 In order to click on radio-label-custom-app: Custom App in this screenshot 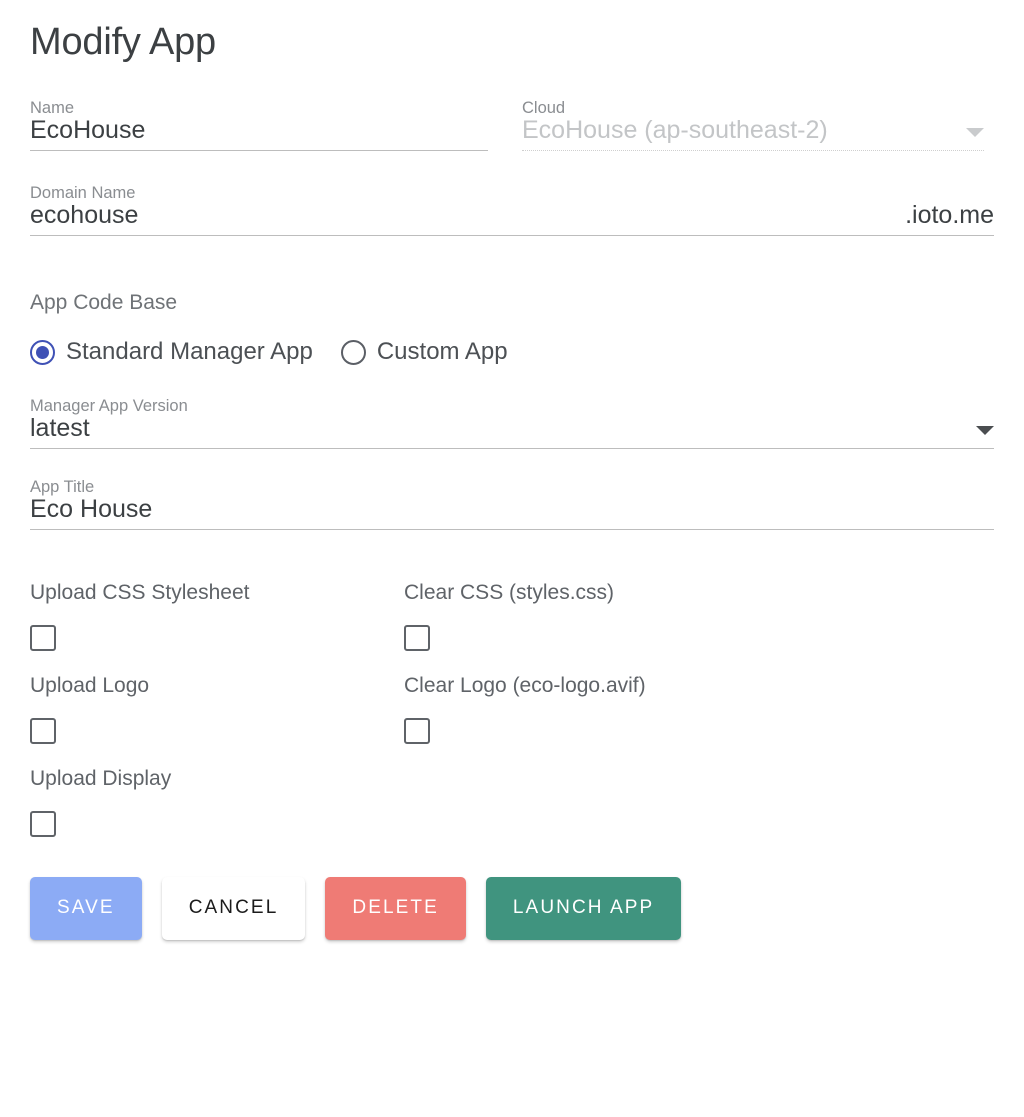, I will do `click(442, 352)`.